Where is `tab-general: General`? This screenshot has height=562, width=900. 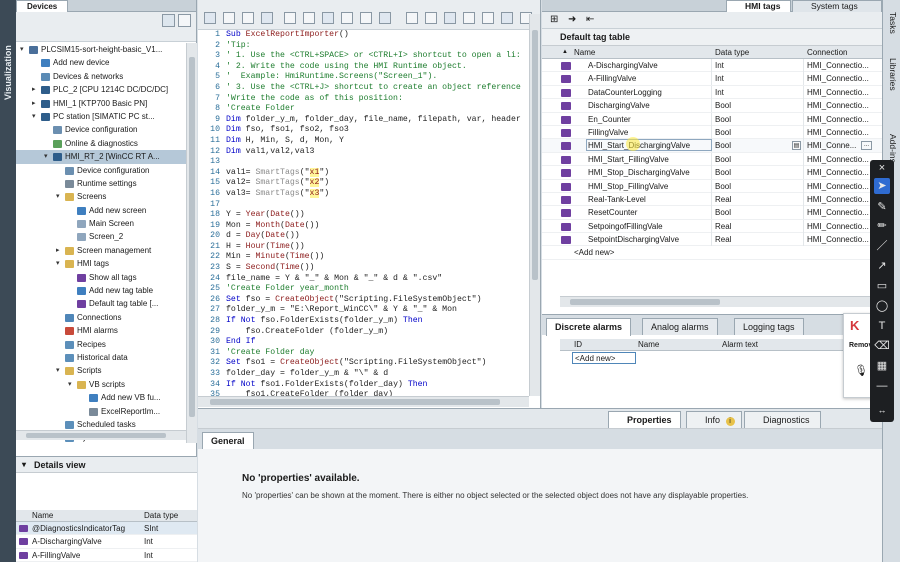 tab-general: General is located at coordinates (228, 440).